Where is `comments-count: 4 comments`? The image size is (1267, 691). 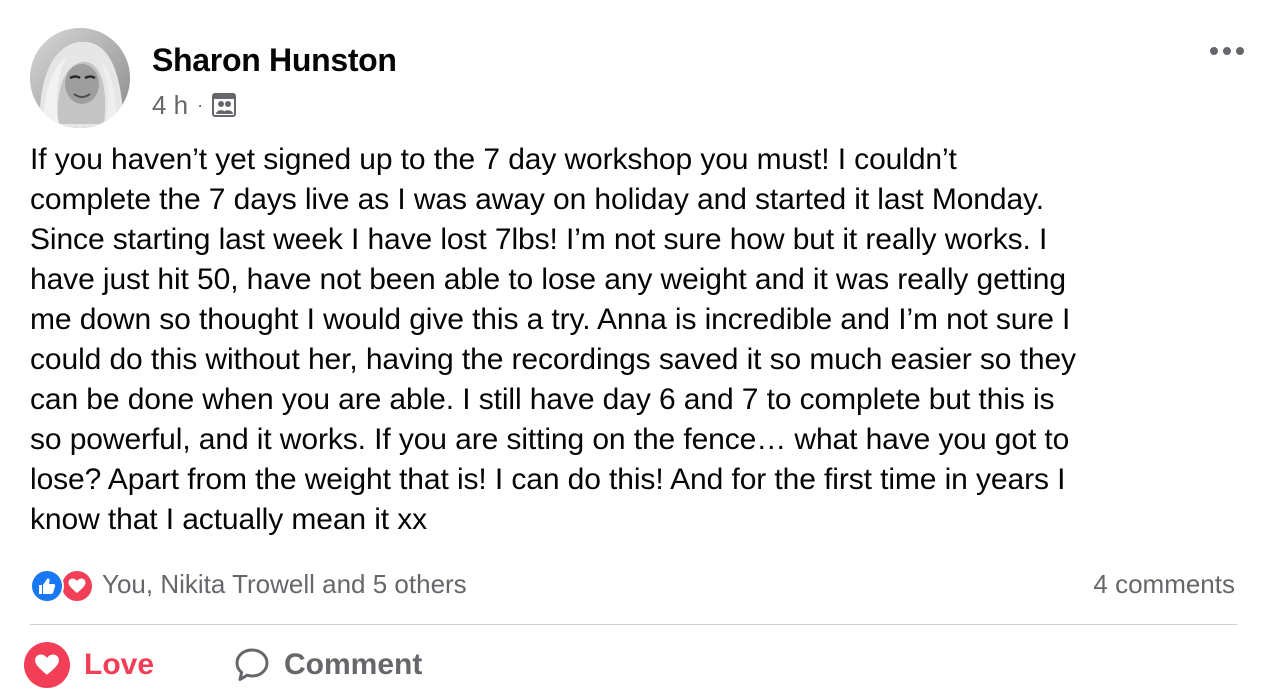
comments-count: 4 comments is located at coordinates (1164, 584).